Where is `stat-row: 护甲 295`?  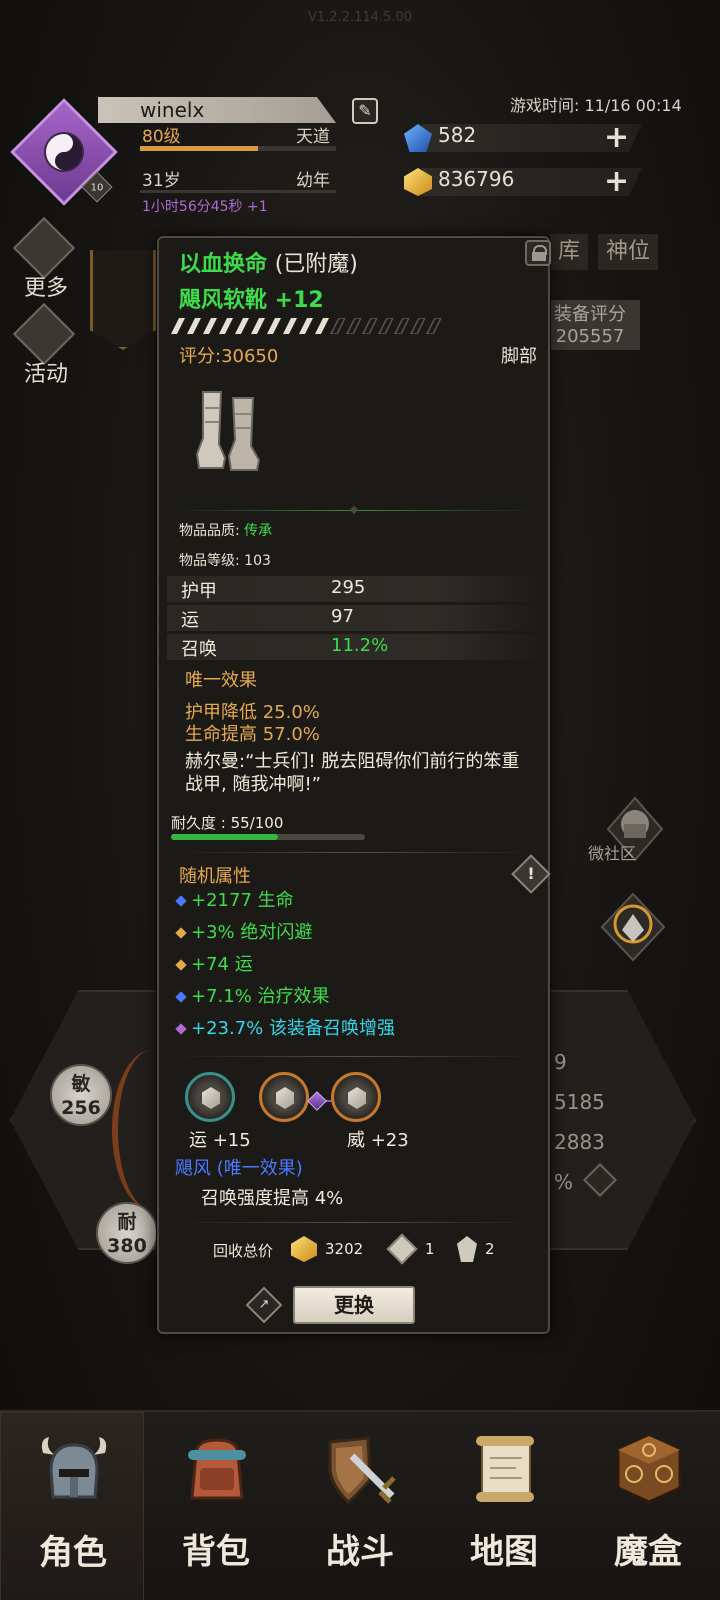
stat-row: 护甲 295 is located at coordinates (356, 589).